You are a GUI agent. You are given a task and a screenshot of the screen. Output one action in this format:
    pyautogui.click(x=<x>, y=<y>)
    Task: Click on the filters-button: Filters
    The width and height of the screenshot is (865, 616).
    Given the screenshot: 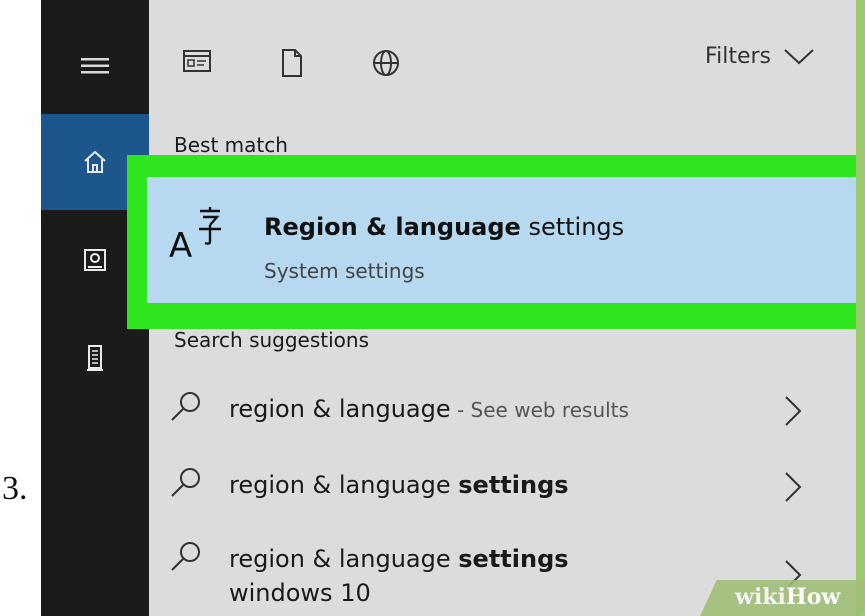 What is the action you would take?
    pyautogui.click(x=760, y=56)
    